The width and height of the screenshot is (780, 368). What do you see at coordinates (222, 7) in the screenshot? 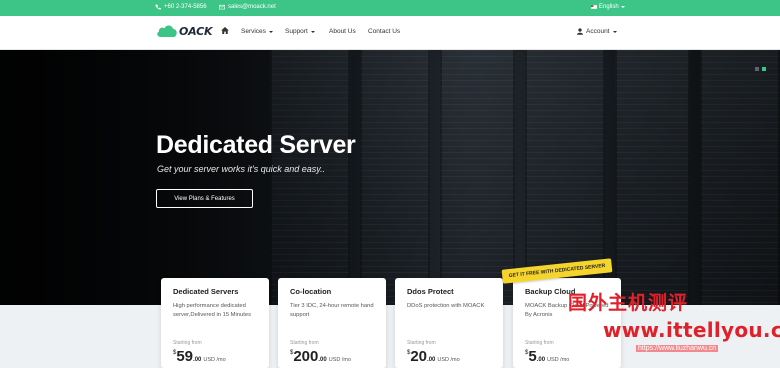
I see `envelope-icon` at bounding box center [222, 7].